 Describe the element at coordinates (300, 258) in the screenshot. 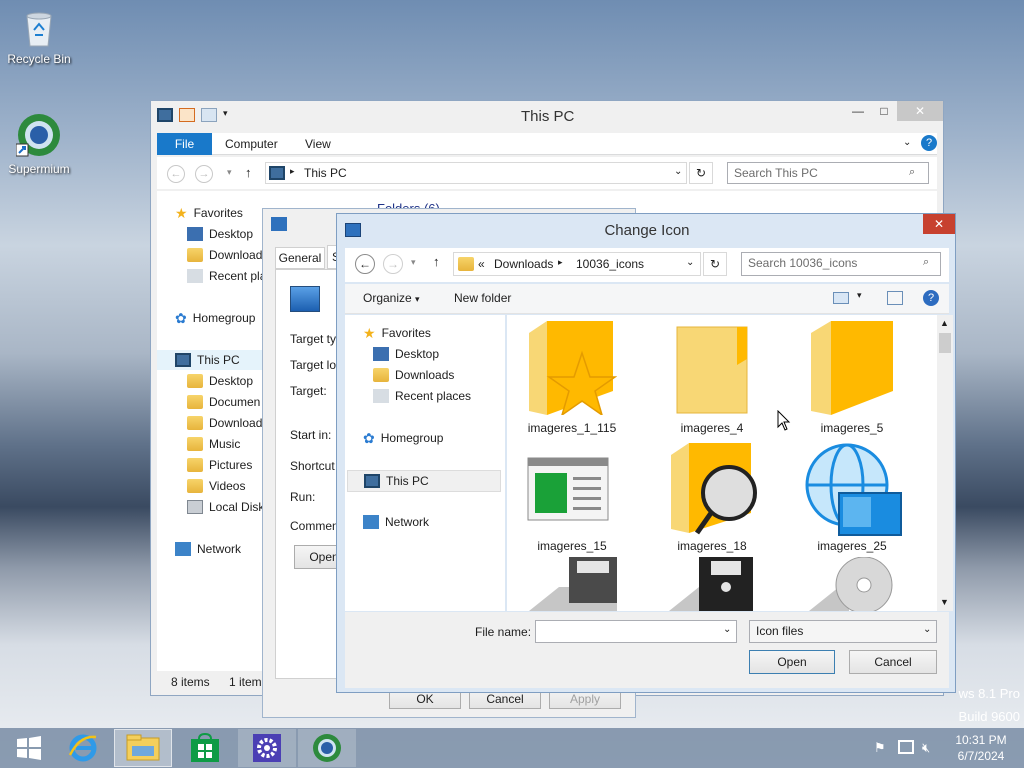

I see `tab-general: General` at that location.